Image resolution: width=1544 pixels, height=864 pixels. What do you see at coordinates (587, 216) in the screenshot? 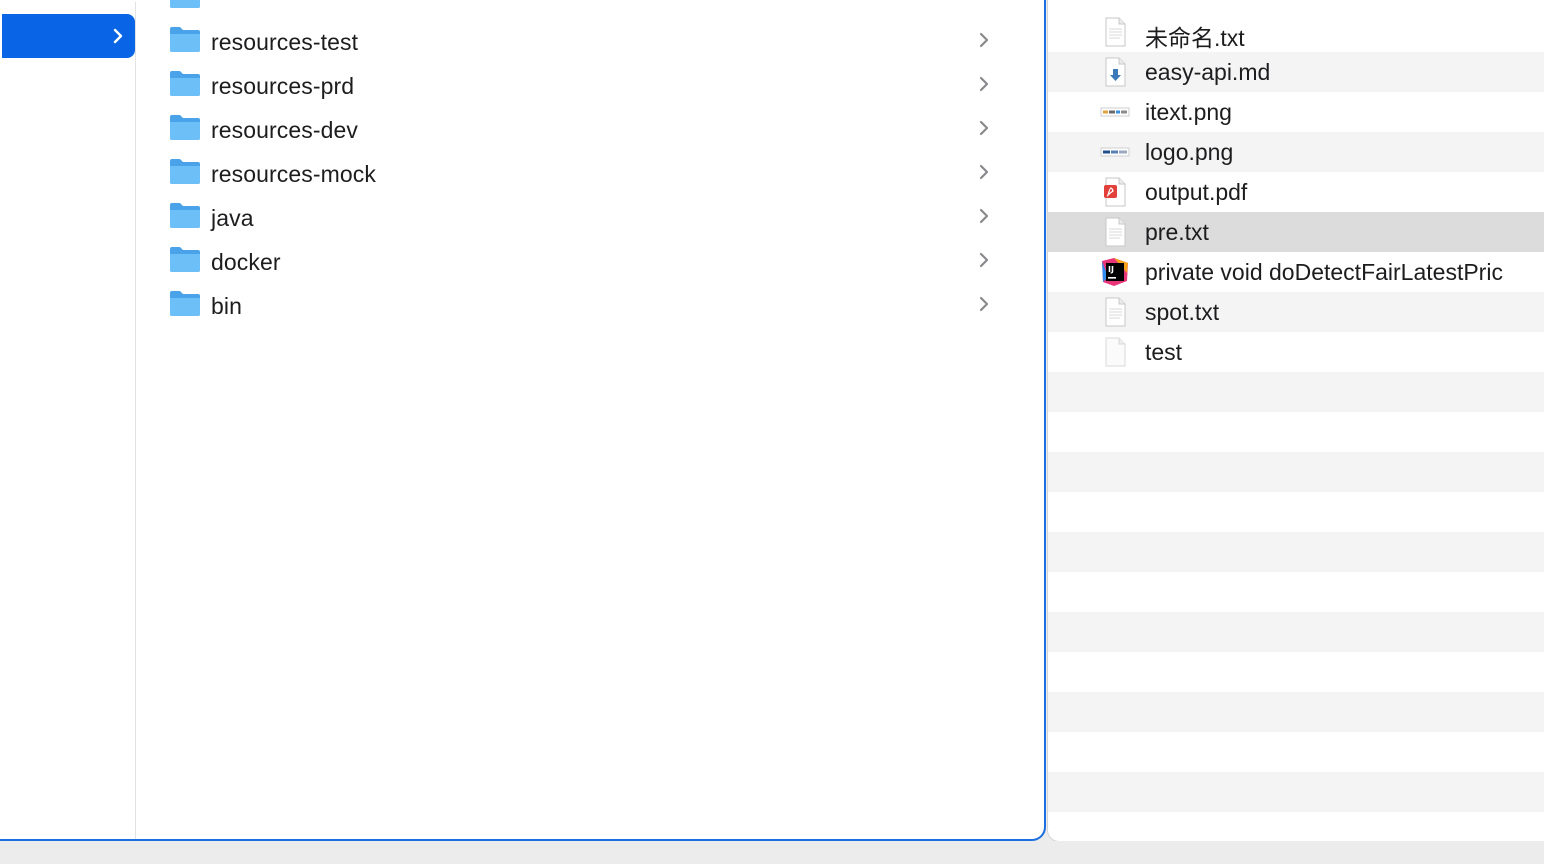
I see `folder-row: java` at bounding box center [587, 216].